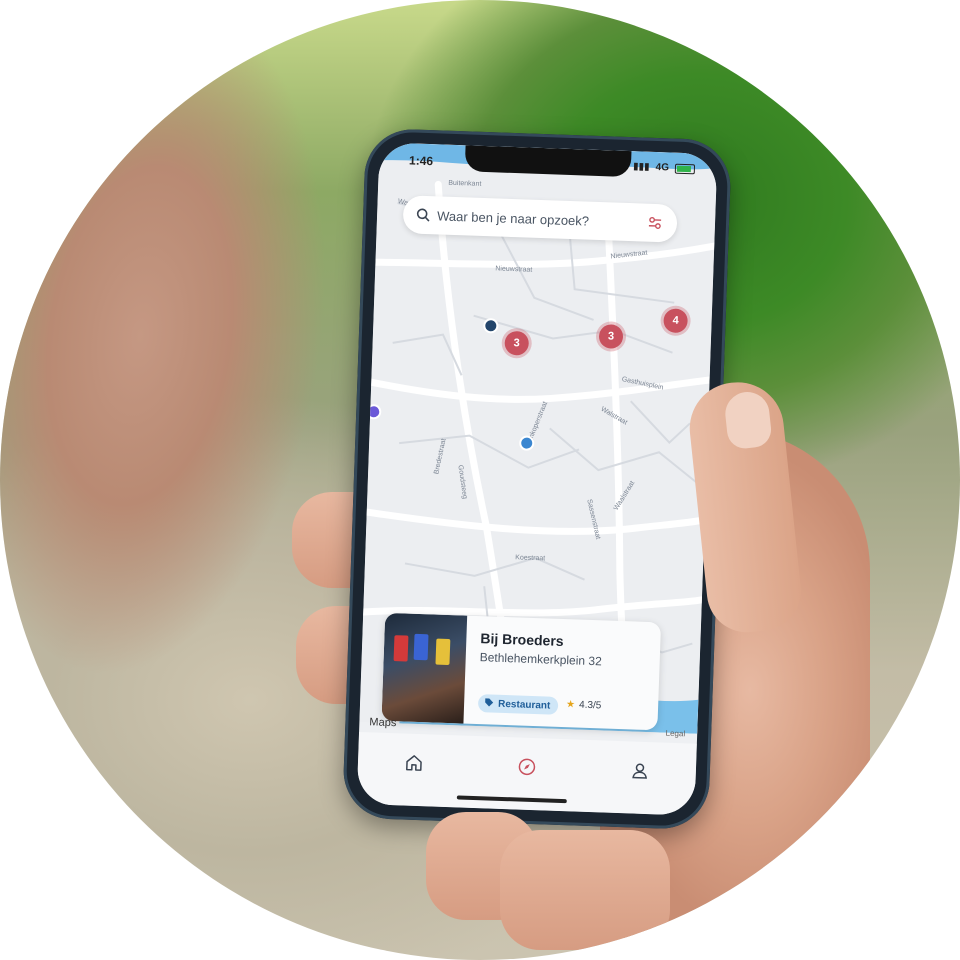  I want to click on legal-link: Legal, so click(675, 734).